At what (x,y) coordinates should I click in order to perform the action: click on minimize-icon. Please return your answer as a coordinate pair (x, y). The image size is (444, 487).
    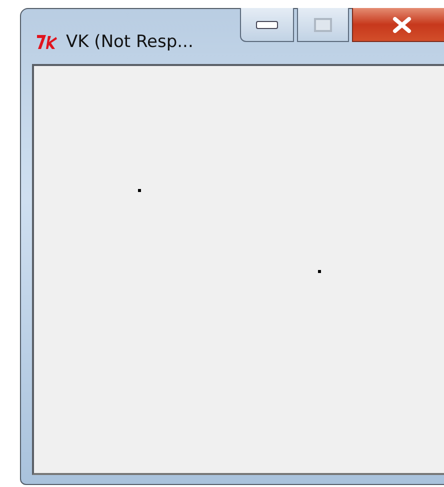
    Looking at the image, I should click on (267, 24).